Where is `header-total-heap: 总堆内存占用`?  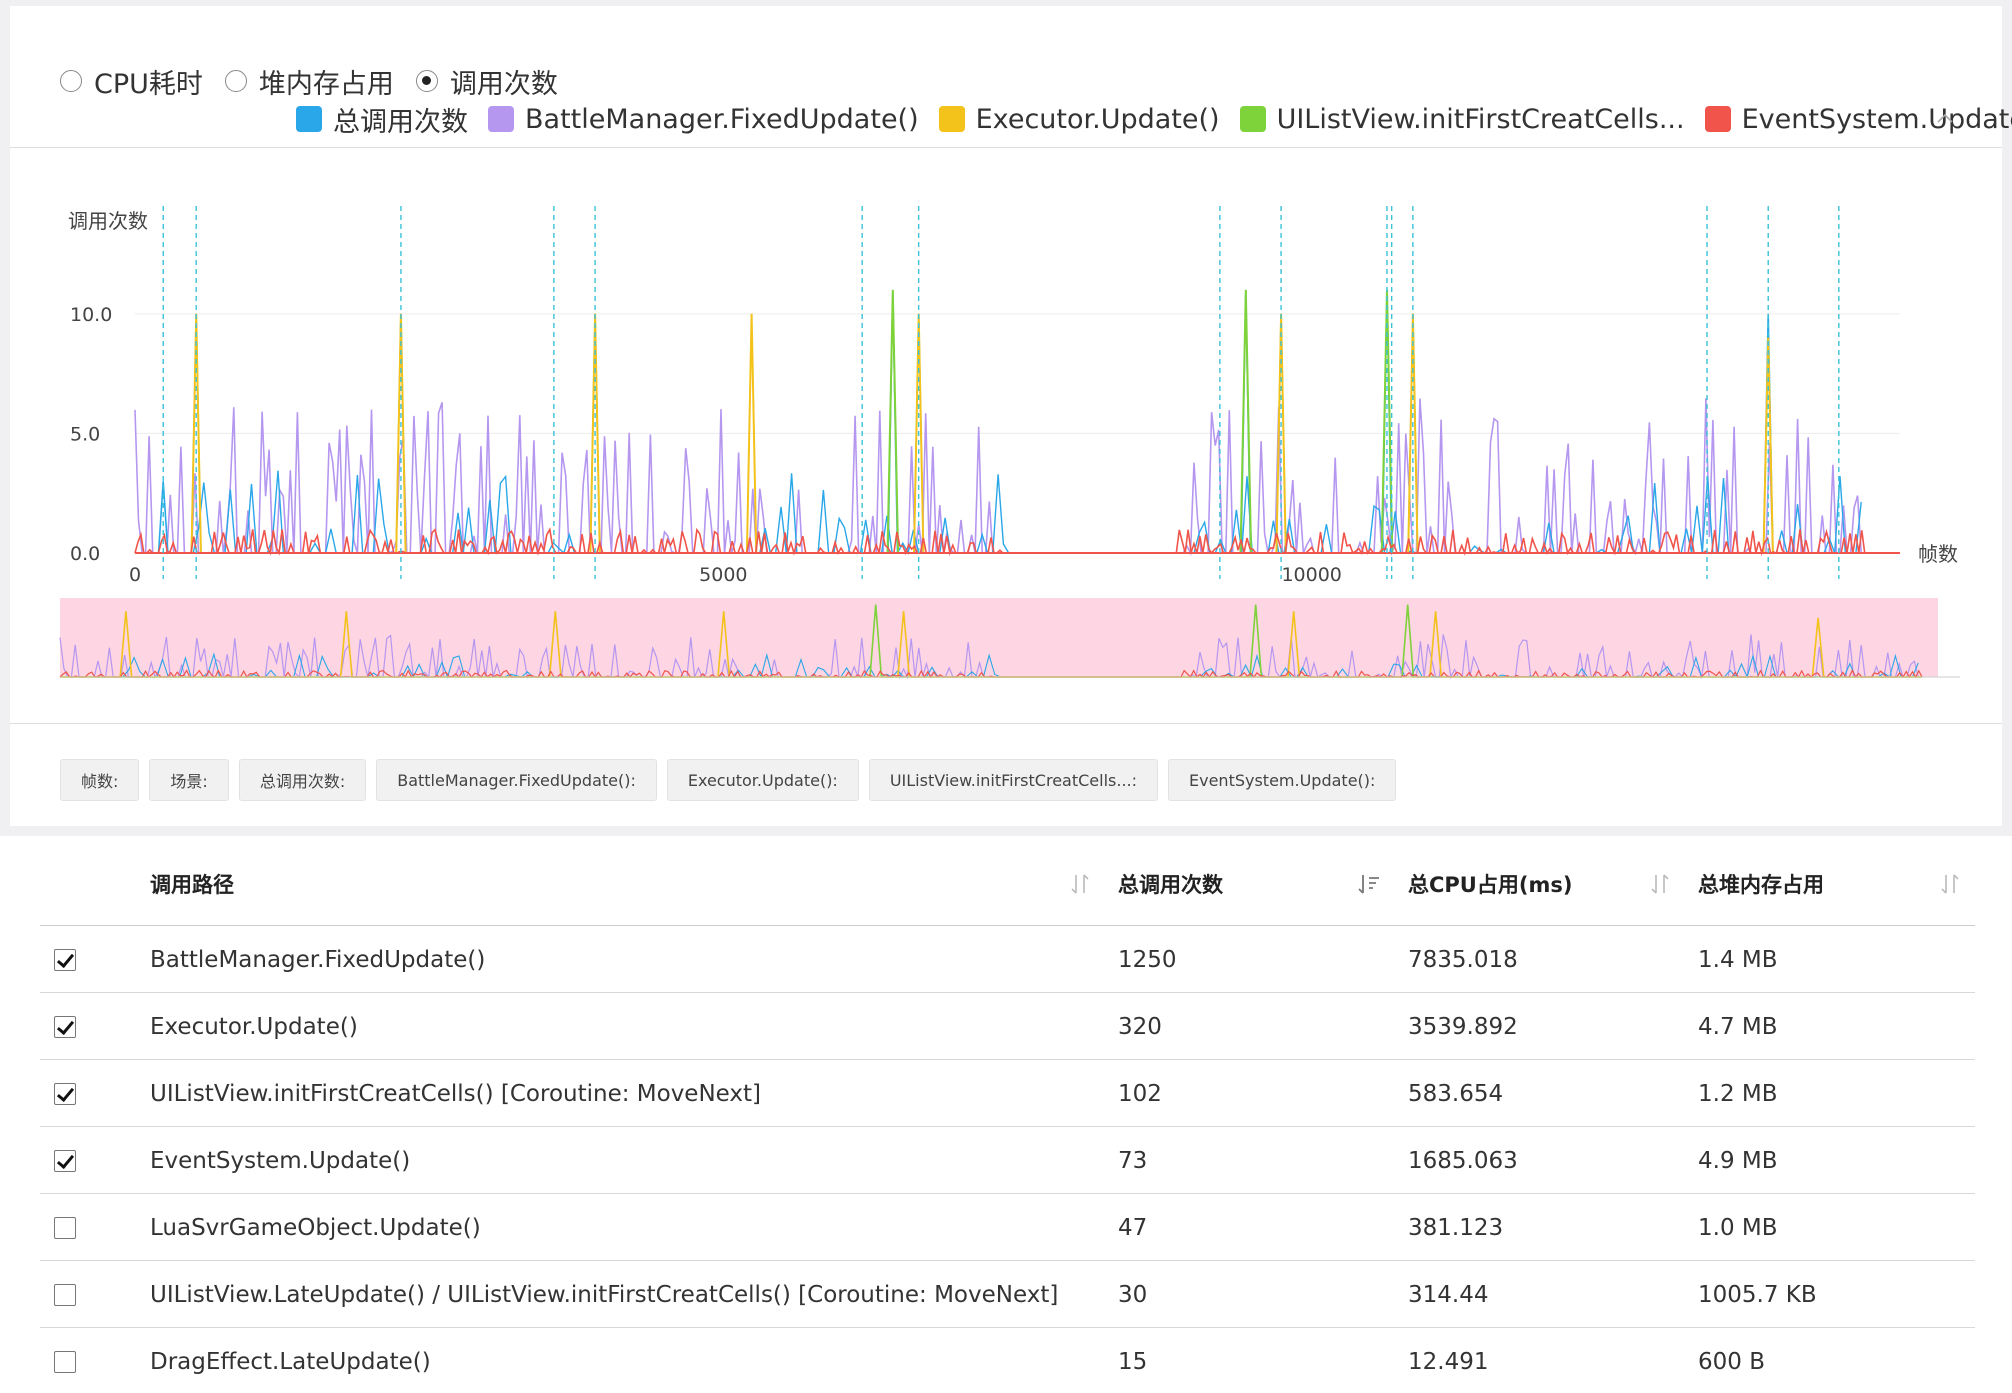
header-total-heap: 总堆内存占用 is located at coordinates (1761, 884).